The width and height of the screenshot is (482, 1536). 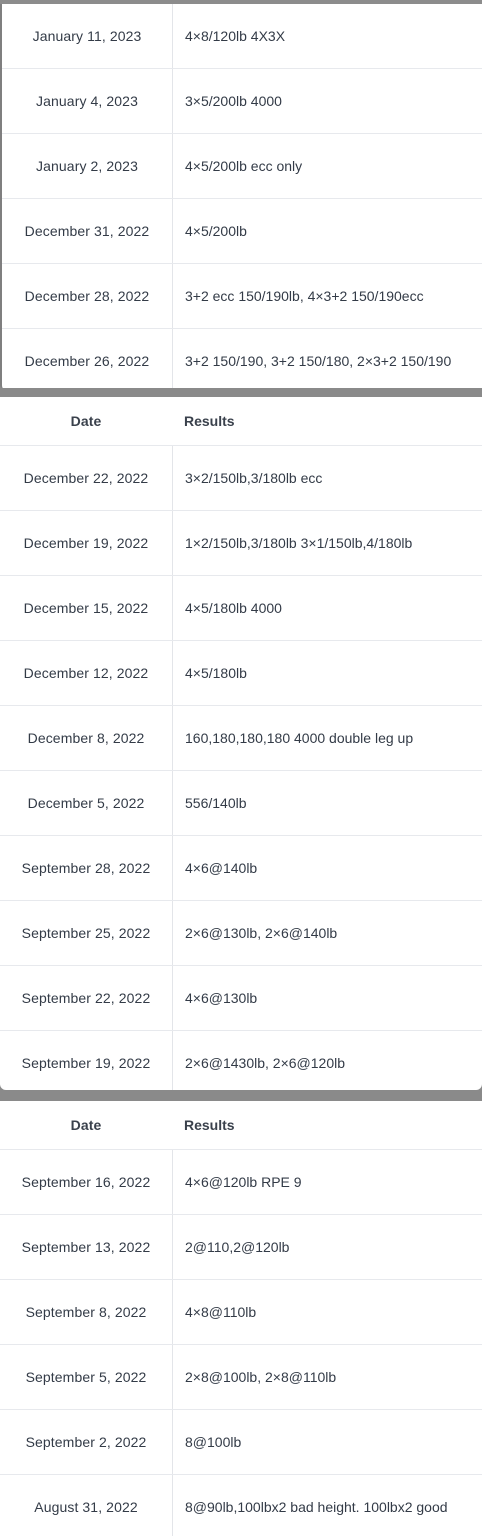 I want to click on table-row: September 13, 2022 2@110,2@120lb, so click(x=241, y=1247).